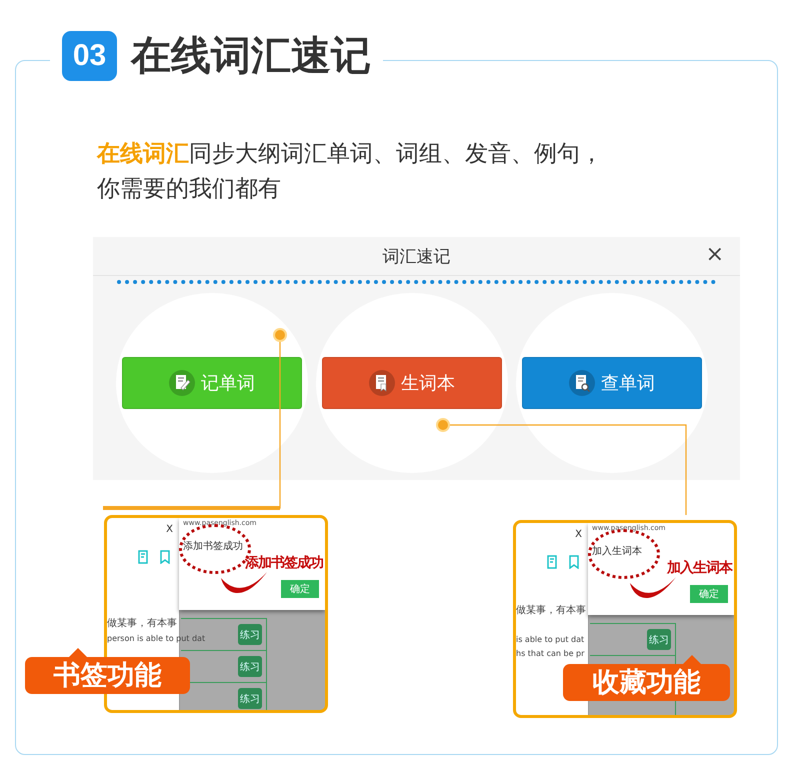 The width and height of the screenshot is (790, 780). Describe the element at coordinates (612, 383) in the screenshot. I see `menu-button: 查单词` at that location.